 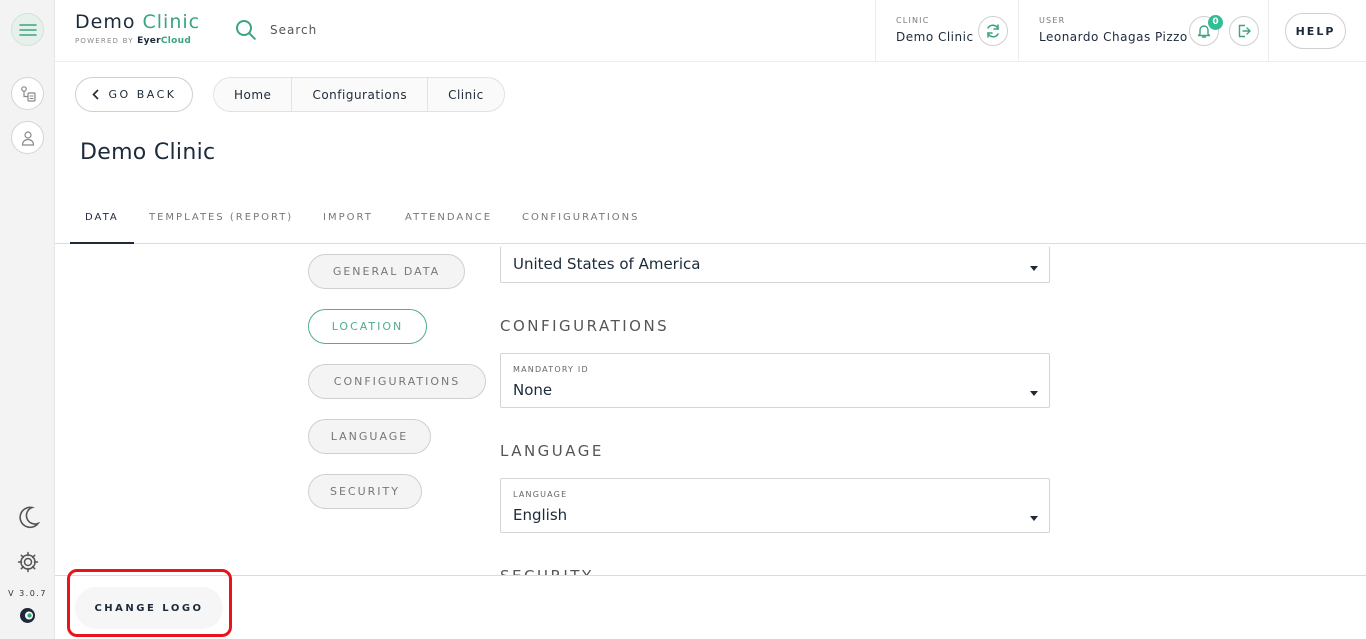 What do you see at coordinates (1315, 31) in the screenshot?
I see `help-button: HELP` at bounding box center [1315, 31].